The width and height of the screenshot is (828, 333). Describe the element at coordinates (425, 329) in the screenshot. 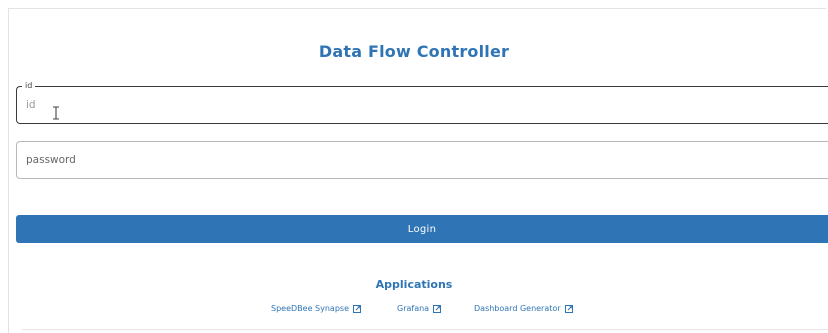

I see `divider` at that location.